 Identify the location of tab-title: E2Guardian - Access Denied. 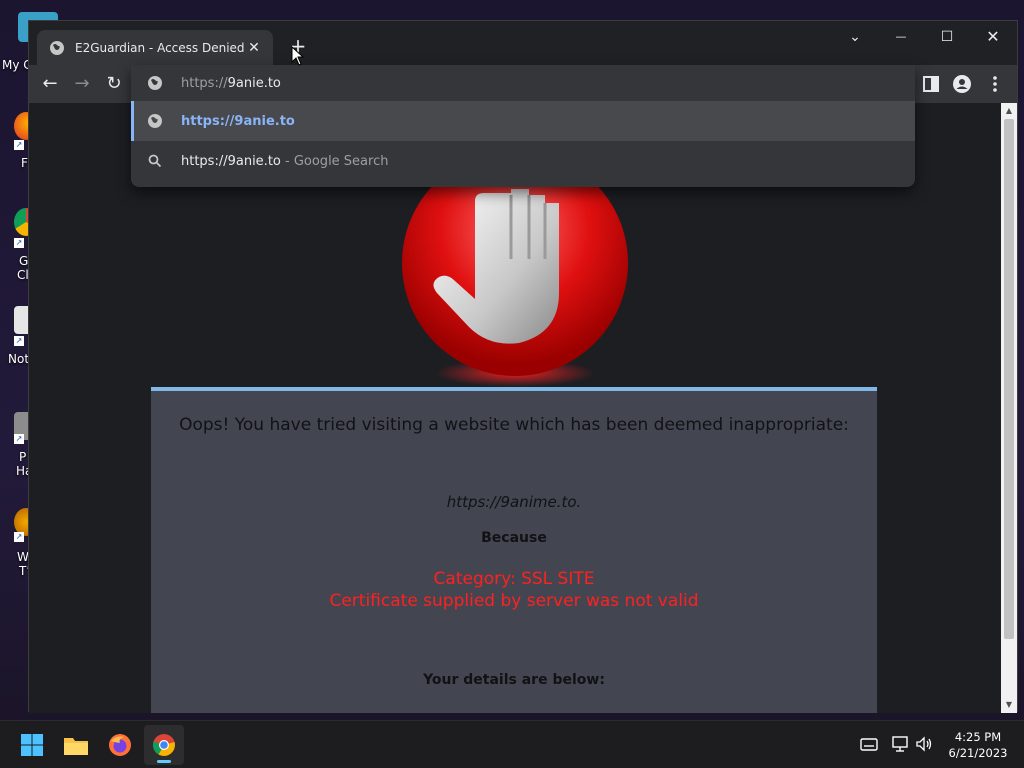
(160, 47).